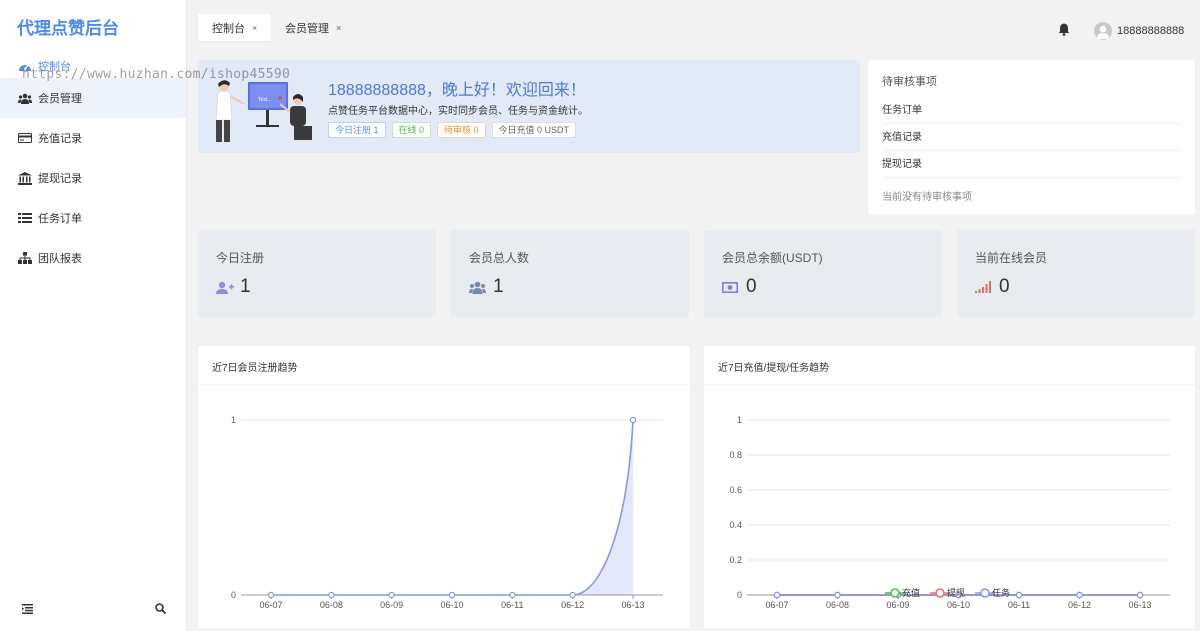 The image size is (1200, 631). Describe the element at coordinates (1151, 31) in the screenshot. I see `username: 18888888888` at that location.